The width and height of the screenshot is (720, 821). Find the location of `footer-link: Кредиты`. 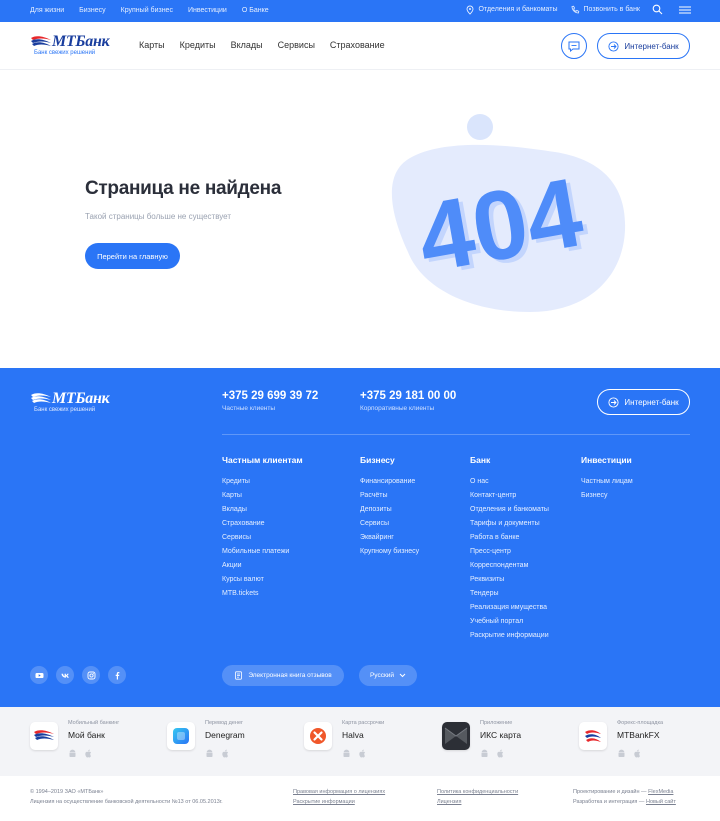

footer-link: Кредиты is located at coordinates (262, 482).